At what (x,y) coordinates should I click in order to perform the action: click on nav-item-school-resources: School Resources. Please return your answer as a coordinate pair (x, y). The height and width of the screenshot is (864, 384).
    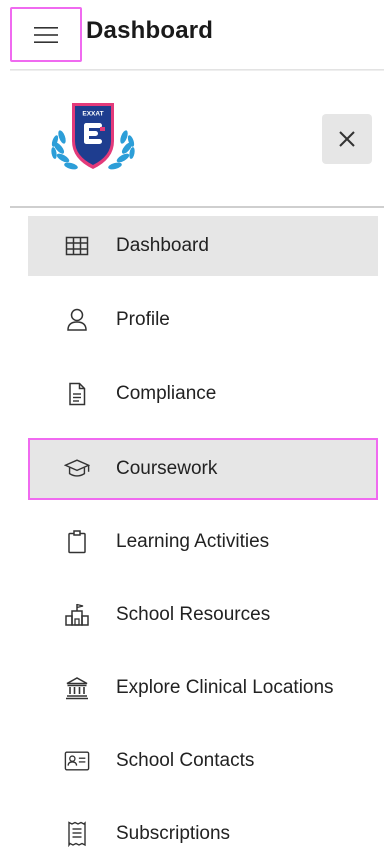
    Looking at the image, I should click on (203, 615).